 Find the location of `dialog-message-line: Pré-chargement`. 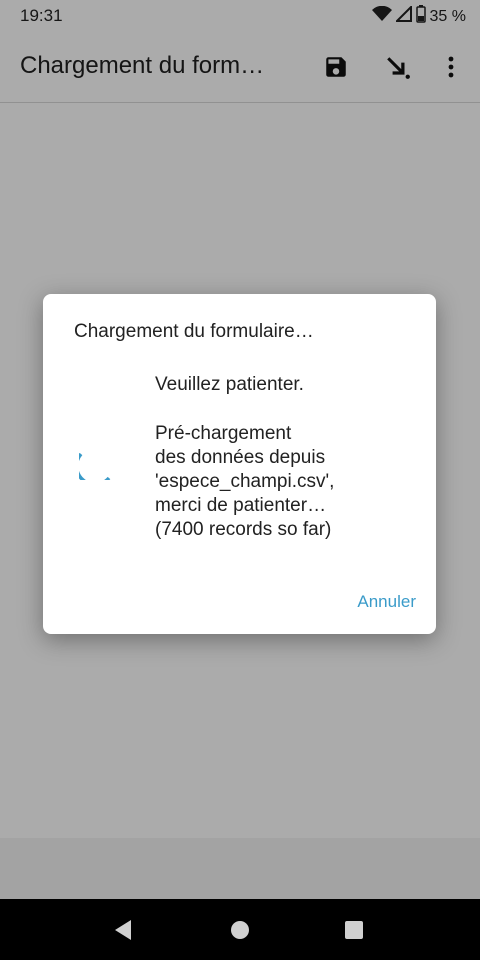

dialog-message-line: Pré-chargement is located at coordinates (223, 433).